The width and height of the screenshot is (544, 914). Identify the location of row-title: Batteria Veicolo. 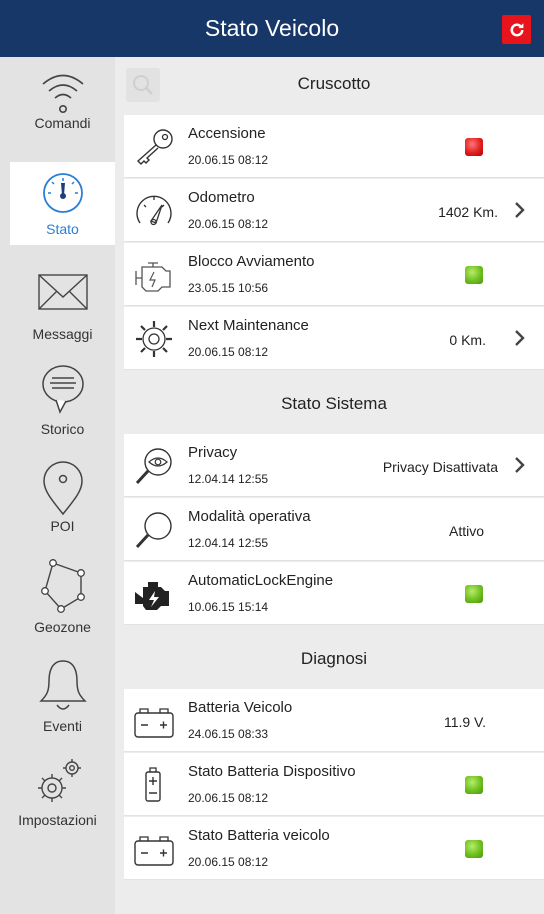
(240, 707).